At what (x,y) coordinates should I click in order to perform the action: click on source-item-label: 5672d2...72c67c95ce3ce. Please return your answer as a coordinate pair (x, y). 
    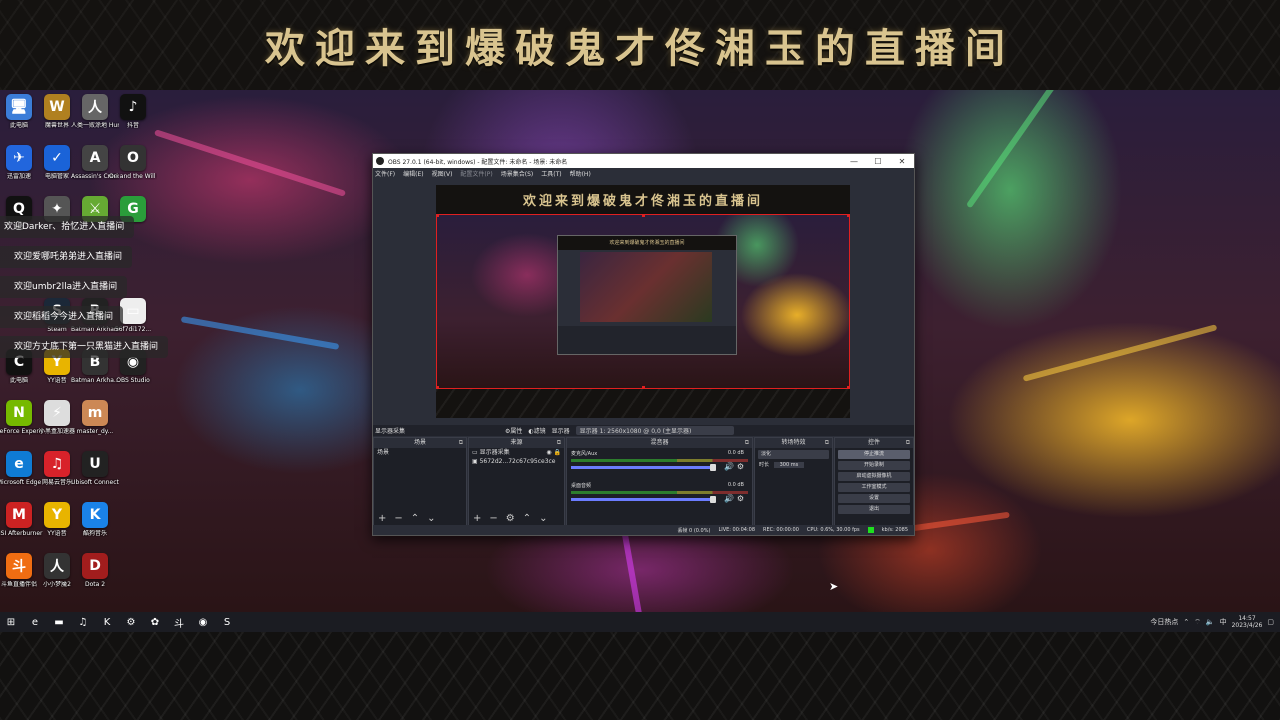
    Looking at the image, I should click on (517, 461).